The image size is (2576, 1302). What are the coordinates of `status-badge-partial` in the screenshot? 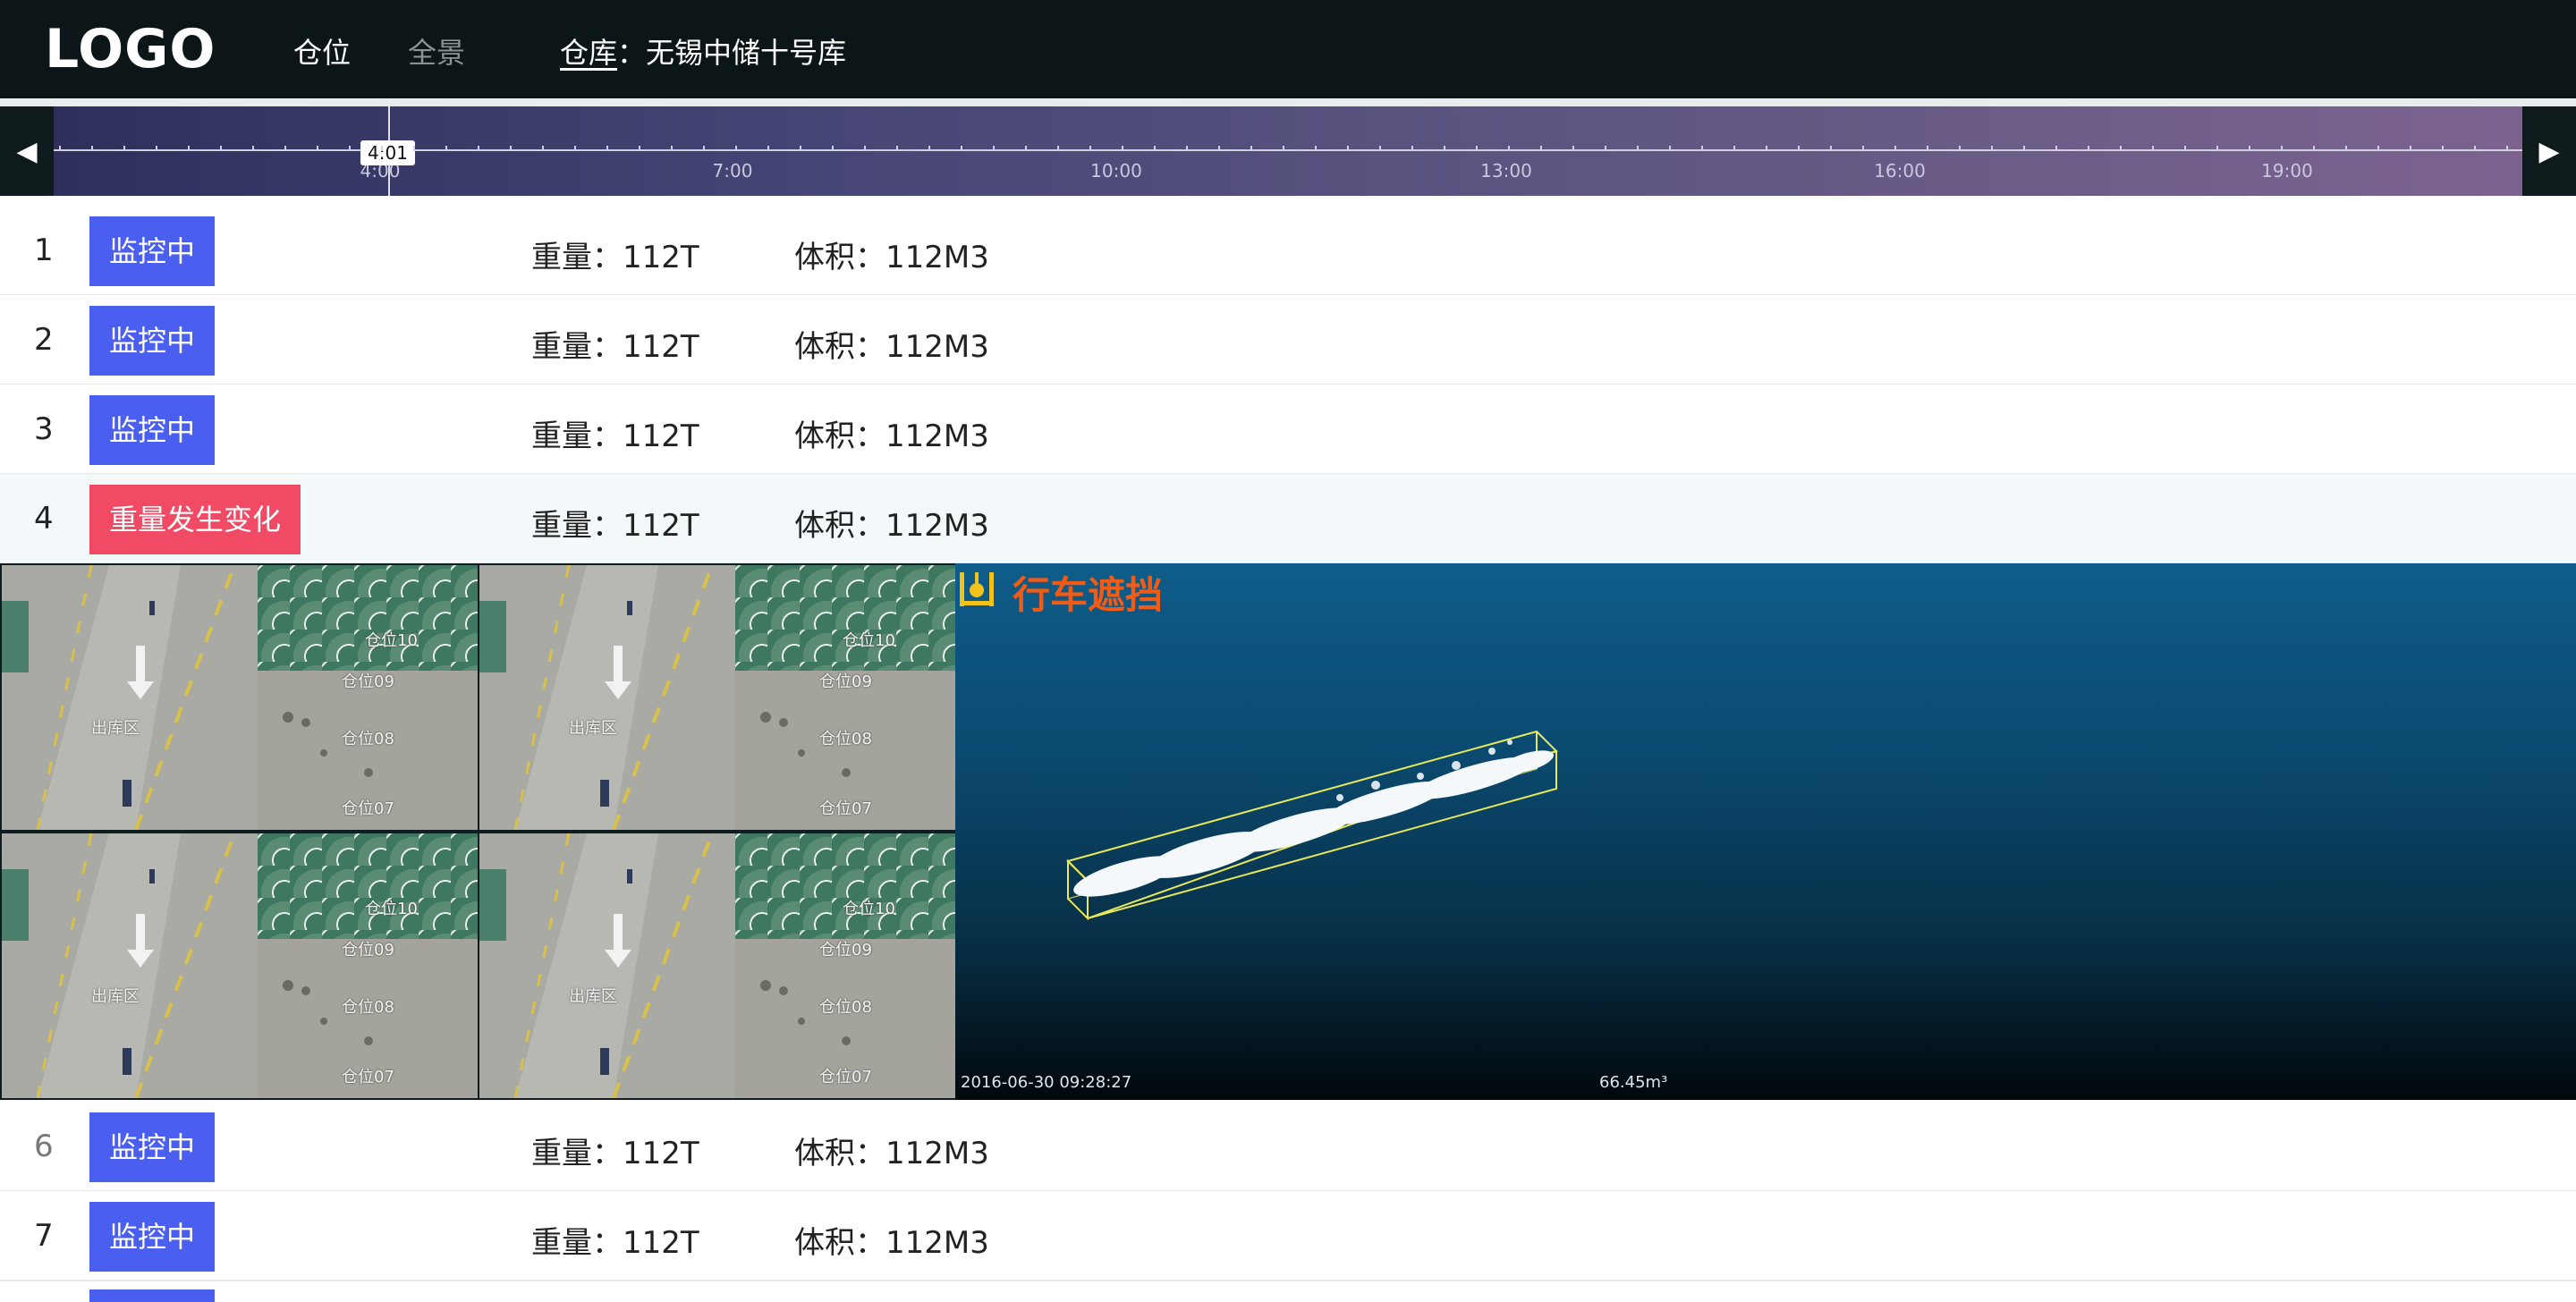 It's located at (152, 1295).